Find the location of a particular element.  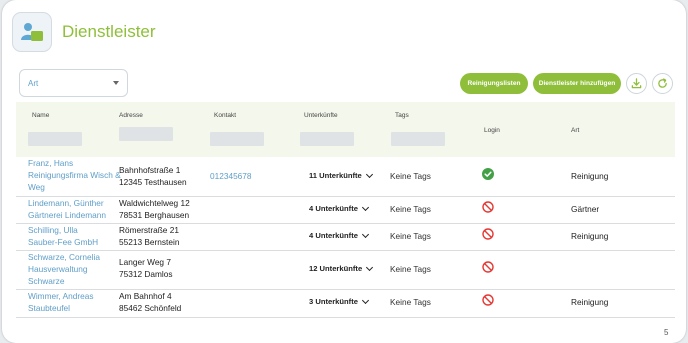

refresh-button is located at coordinates (662, 83).